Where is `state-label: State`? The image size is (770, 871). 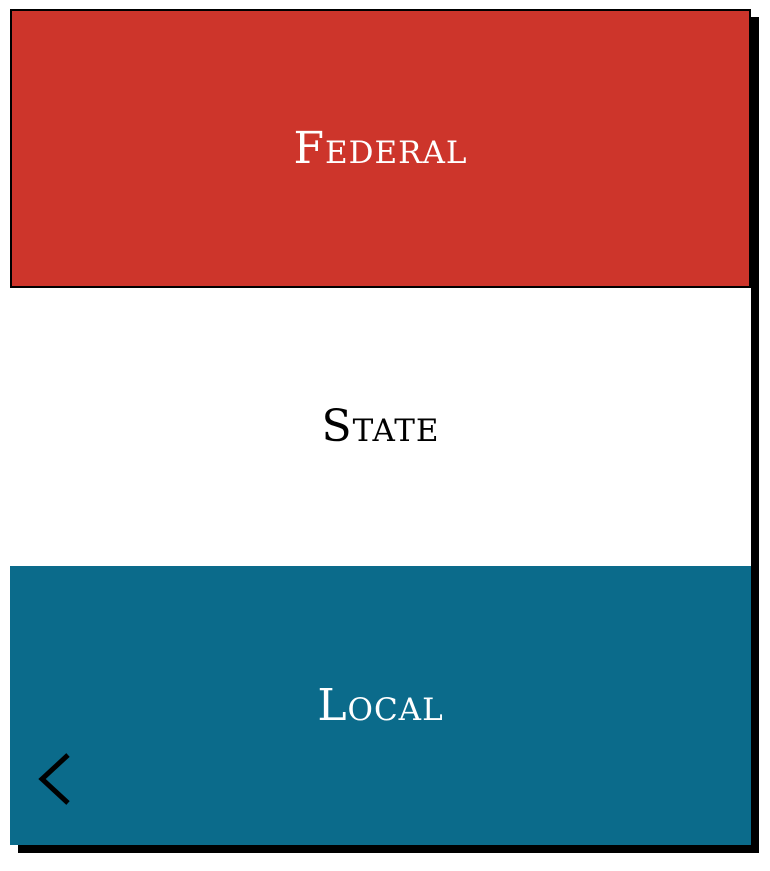 state-label: State is located at coordinates (380, 426).